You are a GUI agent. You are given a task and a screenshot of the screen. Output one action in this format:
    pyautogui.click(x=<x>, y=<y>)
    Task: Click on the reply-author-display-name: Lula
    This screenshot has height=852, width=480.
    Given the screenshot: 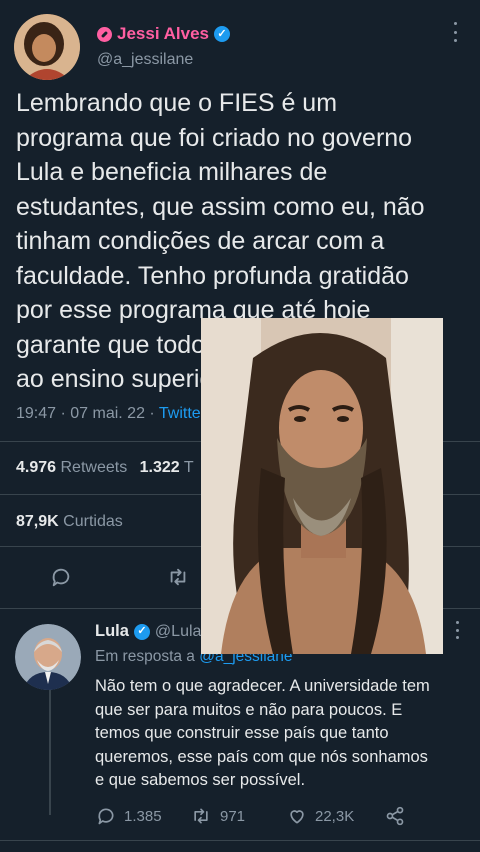 What is the action you would take?
    pyautogui.click(x=112, y=631)
    